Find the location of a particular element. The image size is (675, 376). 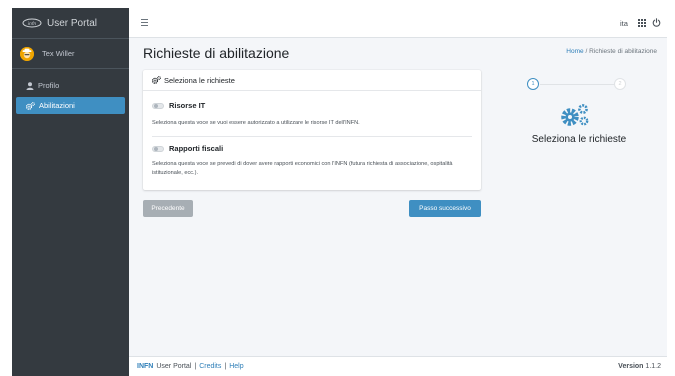

top-navbar: ita is located at coordinates (398, 23).